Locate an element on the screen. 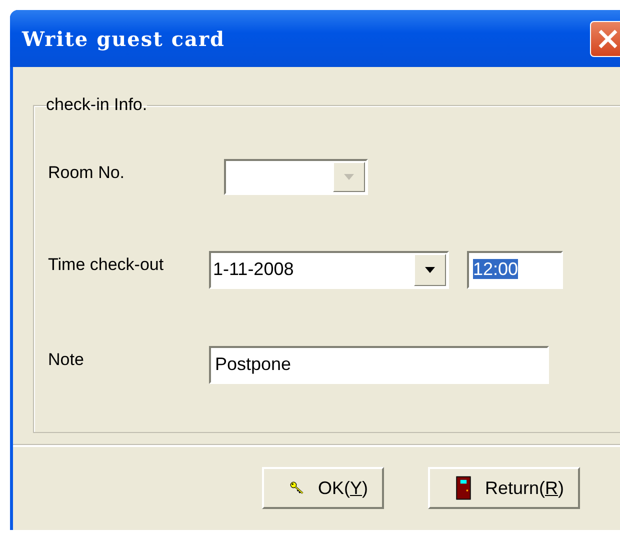 This screenshot has width=620, height=538. date-dropdown: 1-11-2008 is located at coordinates (329, 270).